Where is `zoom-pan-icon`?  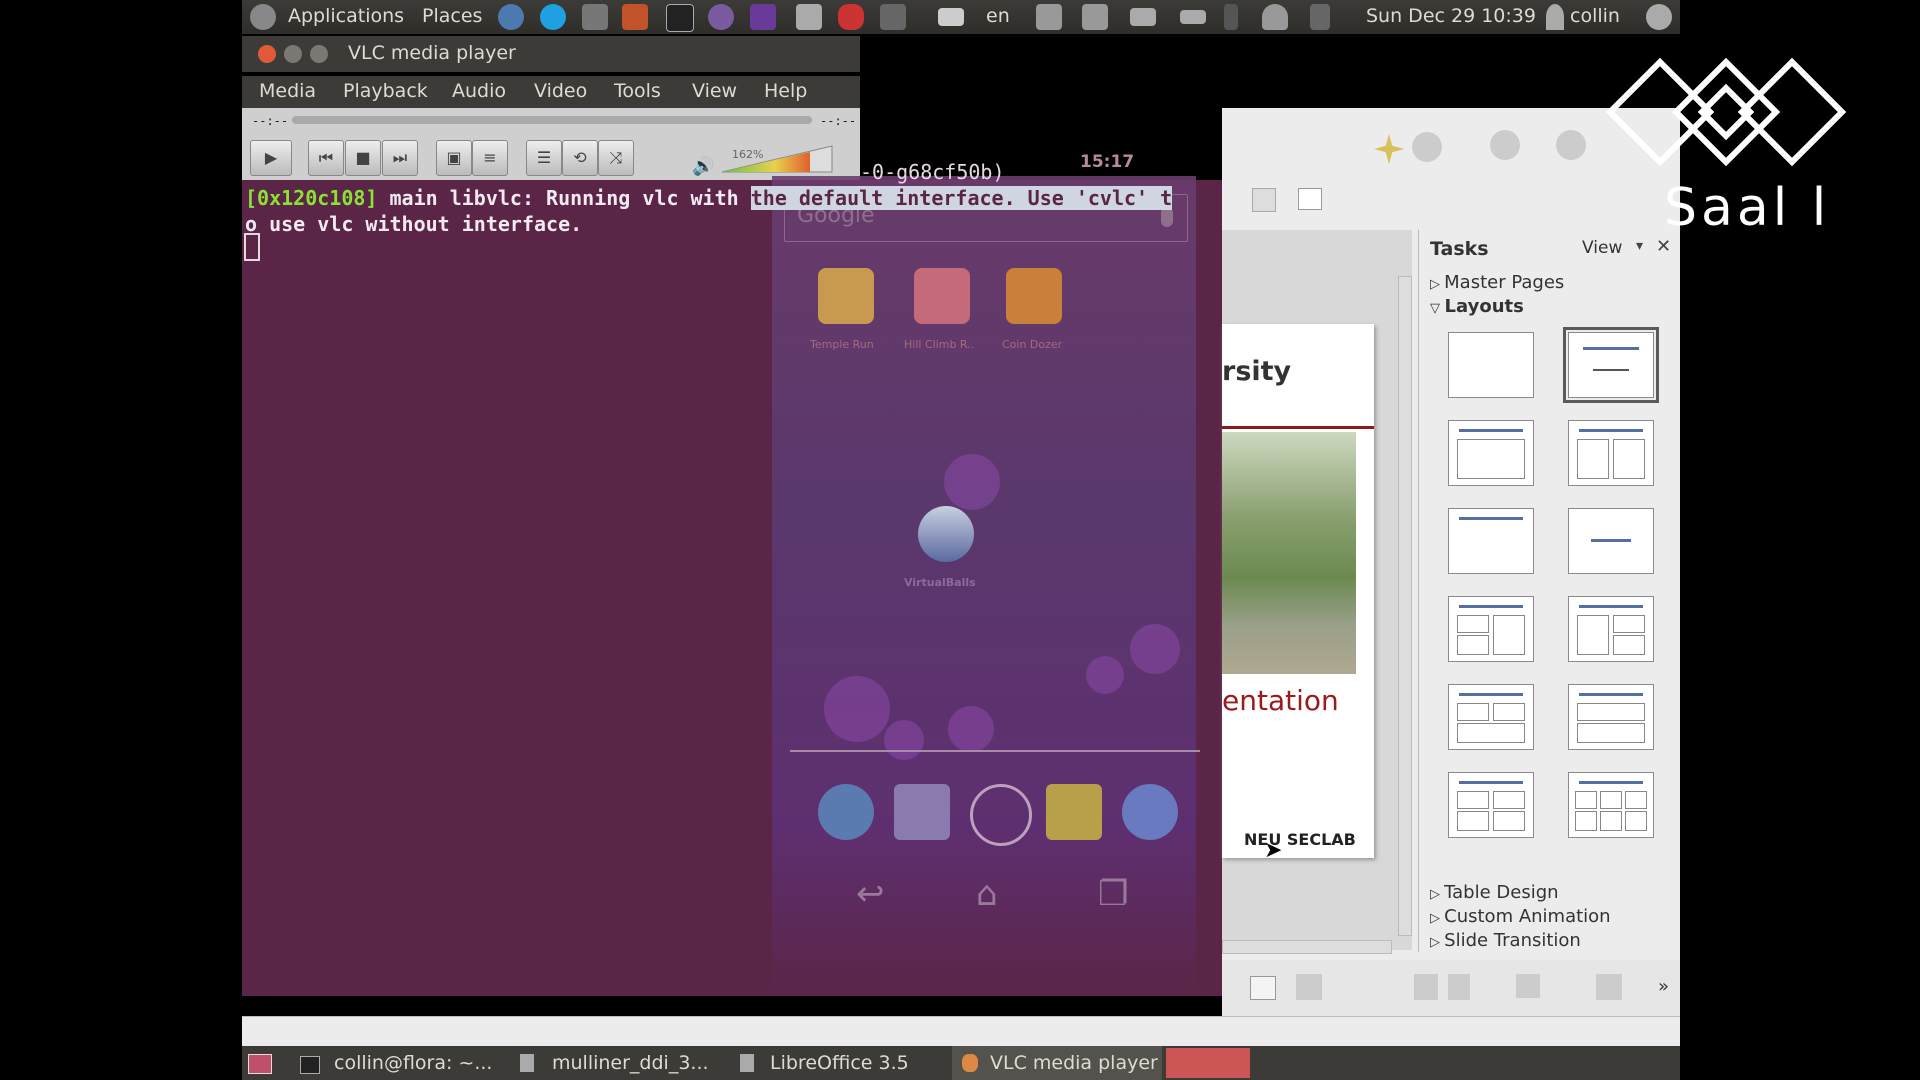
zoom-pan-icon is located at coordinates (1309, 987).